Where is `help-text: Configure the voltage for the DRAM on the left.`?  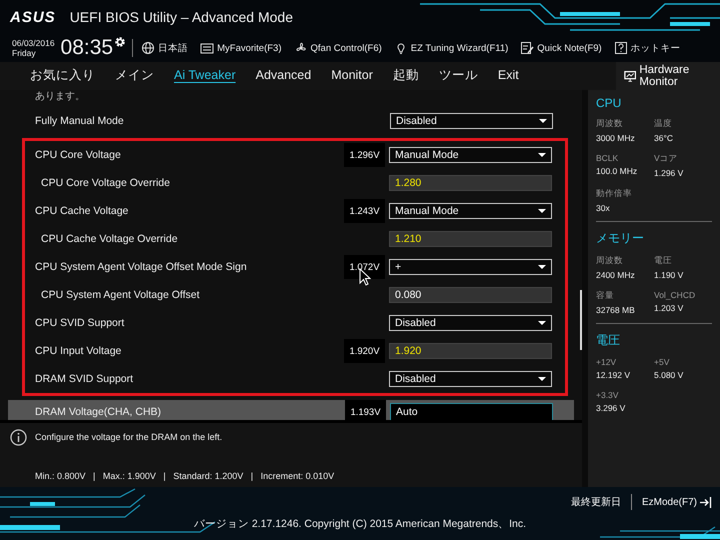
help-text: Configure the voltage for the DRAM on the left. is located at coordinates (128, 437).